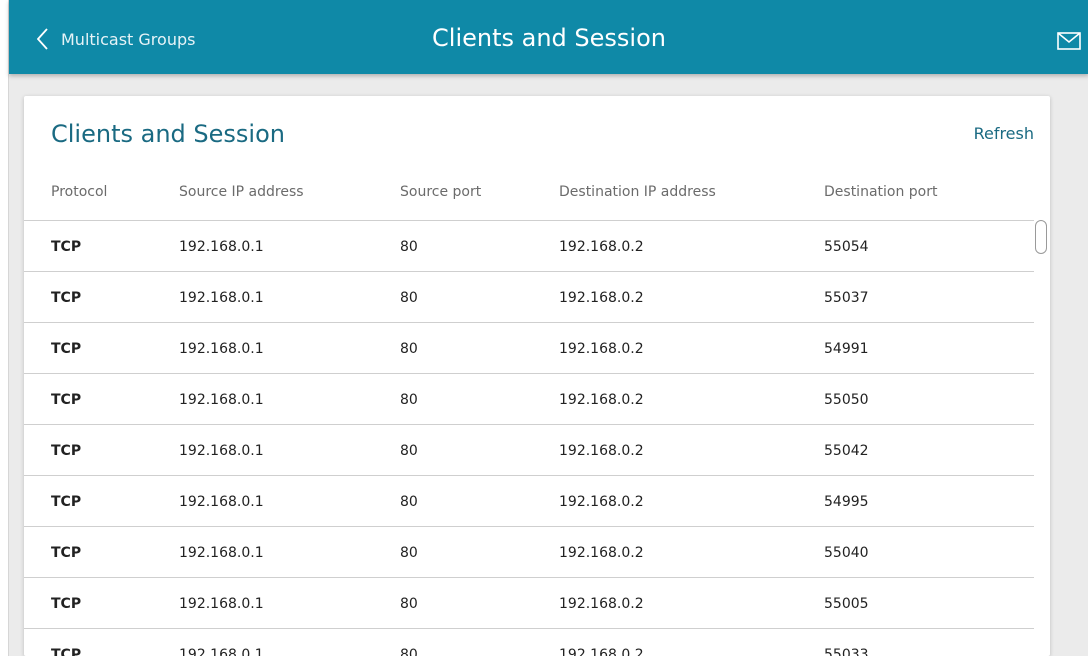 Image resolution: width=1088 pixels, height=656 pixels. What do you see at coordinates (846, 400) in the screenshot?
I see `cell-destination-port: 55050` at bounding box center [846, 400].